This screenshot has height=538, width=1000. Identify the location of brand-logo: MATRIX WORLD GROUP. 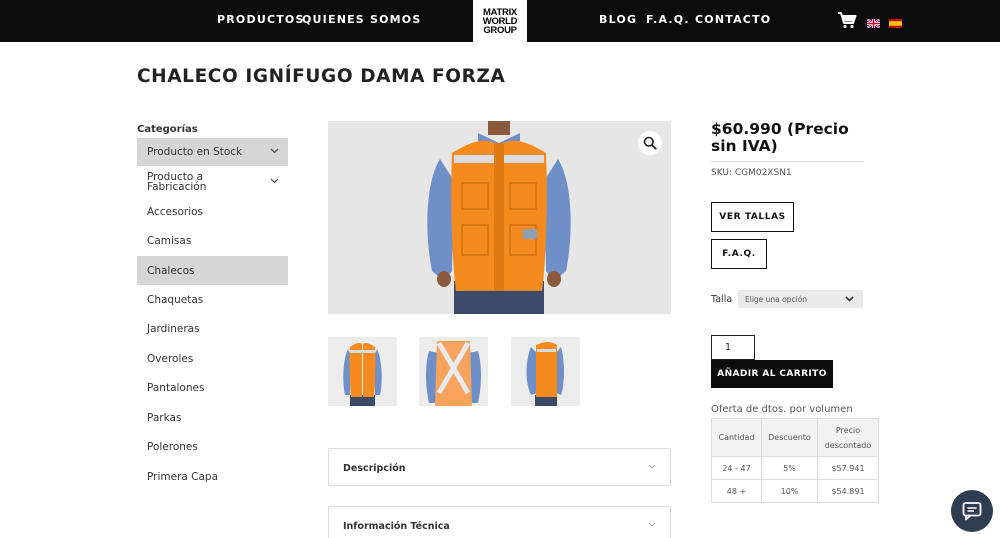
(500, 21).